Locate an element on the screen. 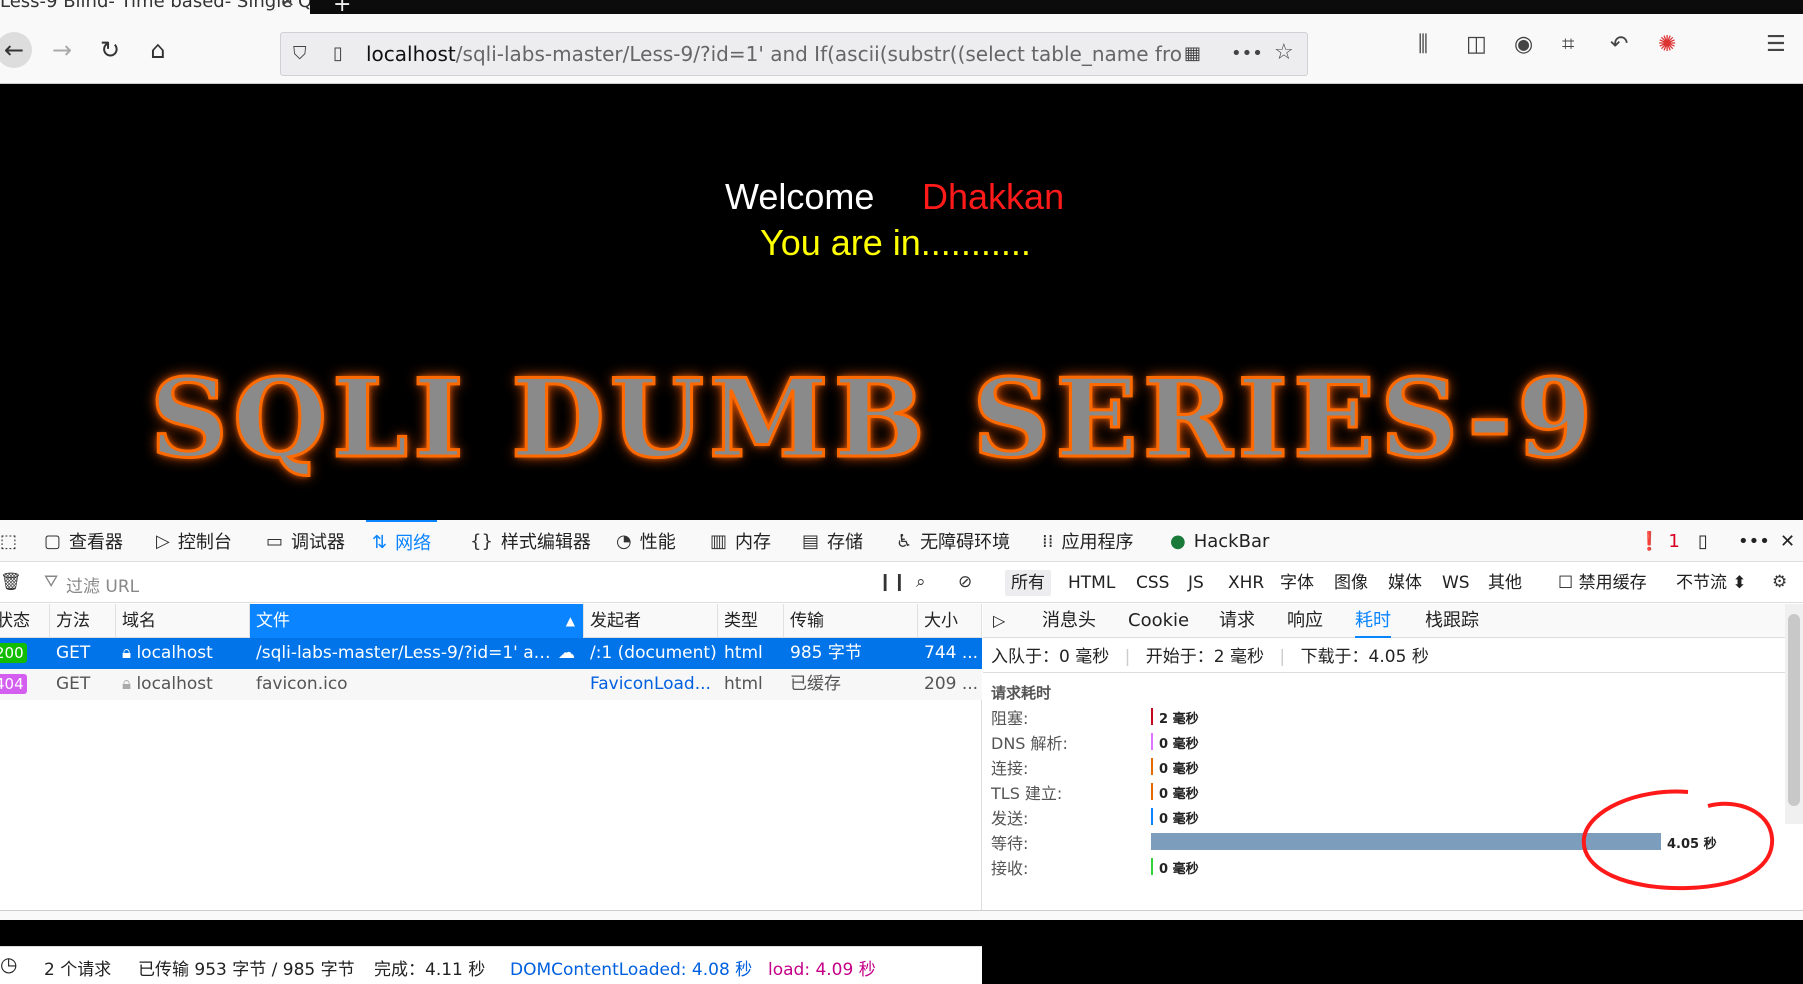 The width and height of the screenshot is (1803, 984). col-type: 类型 is located at coordinates (751, 621).